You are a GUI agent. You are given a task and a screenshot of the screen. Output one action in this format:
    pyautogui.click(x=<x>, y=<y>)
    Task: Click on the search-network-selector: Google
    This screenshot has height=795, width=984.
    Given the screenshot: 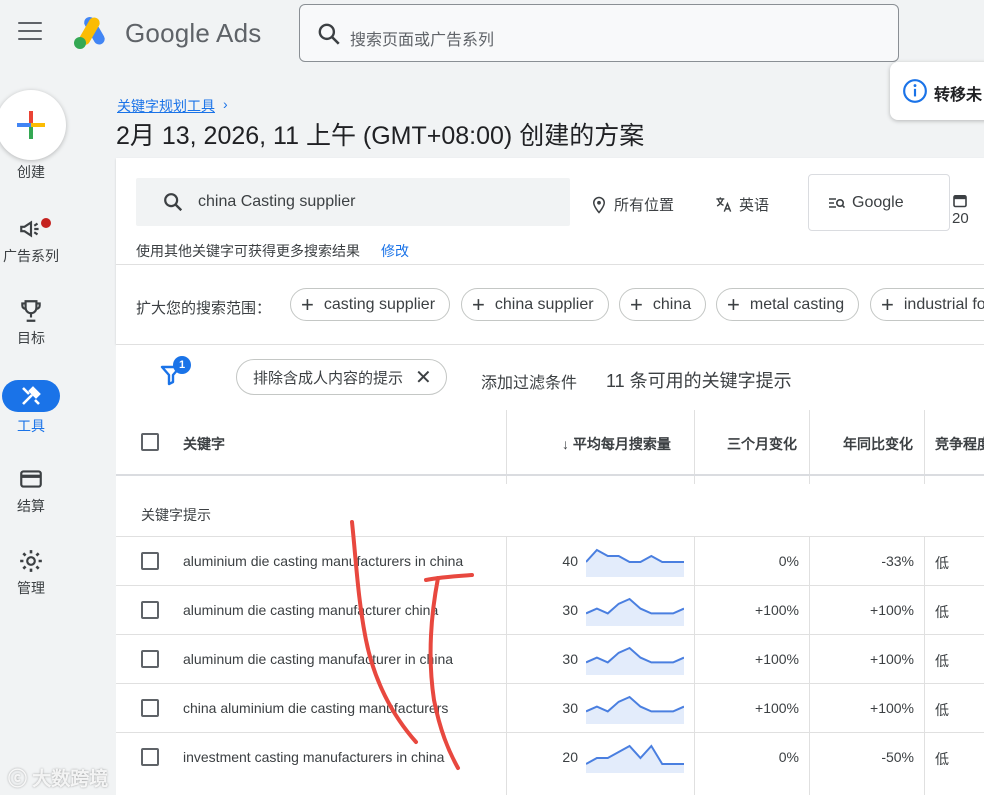 What is the action you would take?
    pyautogui.click(x=879, y=202)
    